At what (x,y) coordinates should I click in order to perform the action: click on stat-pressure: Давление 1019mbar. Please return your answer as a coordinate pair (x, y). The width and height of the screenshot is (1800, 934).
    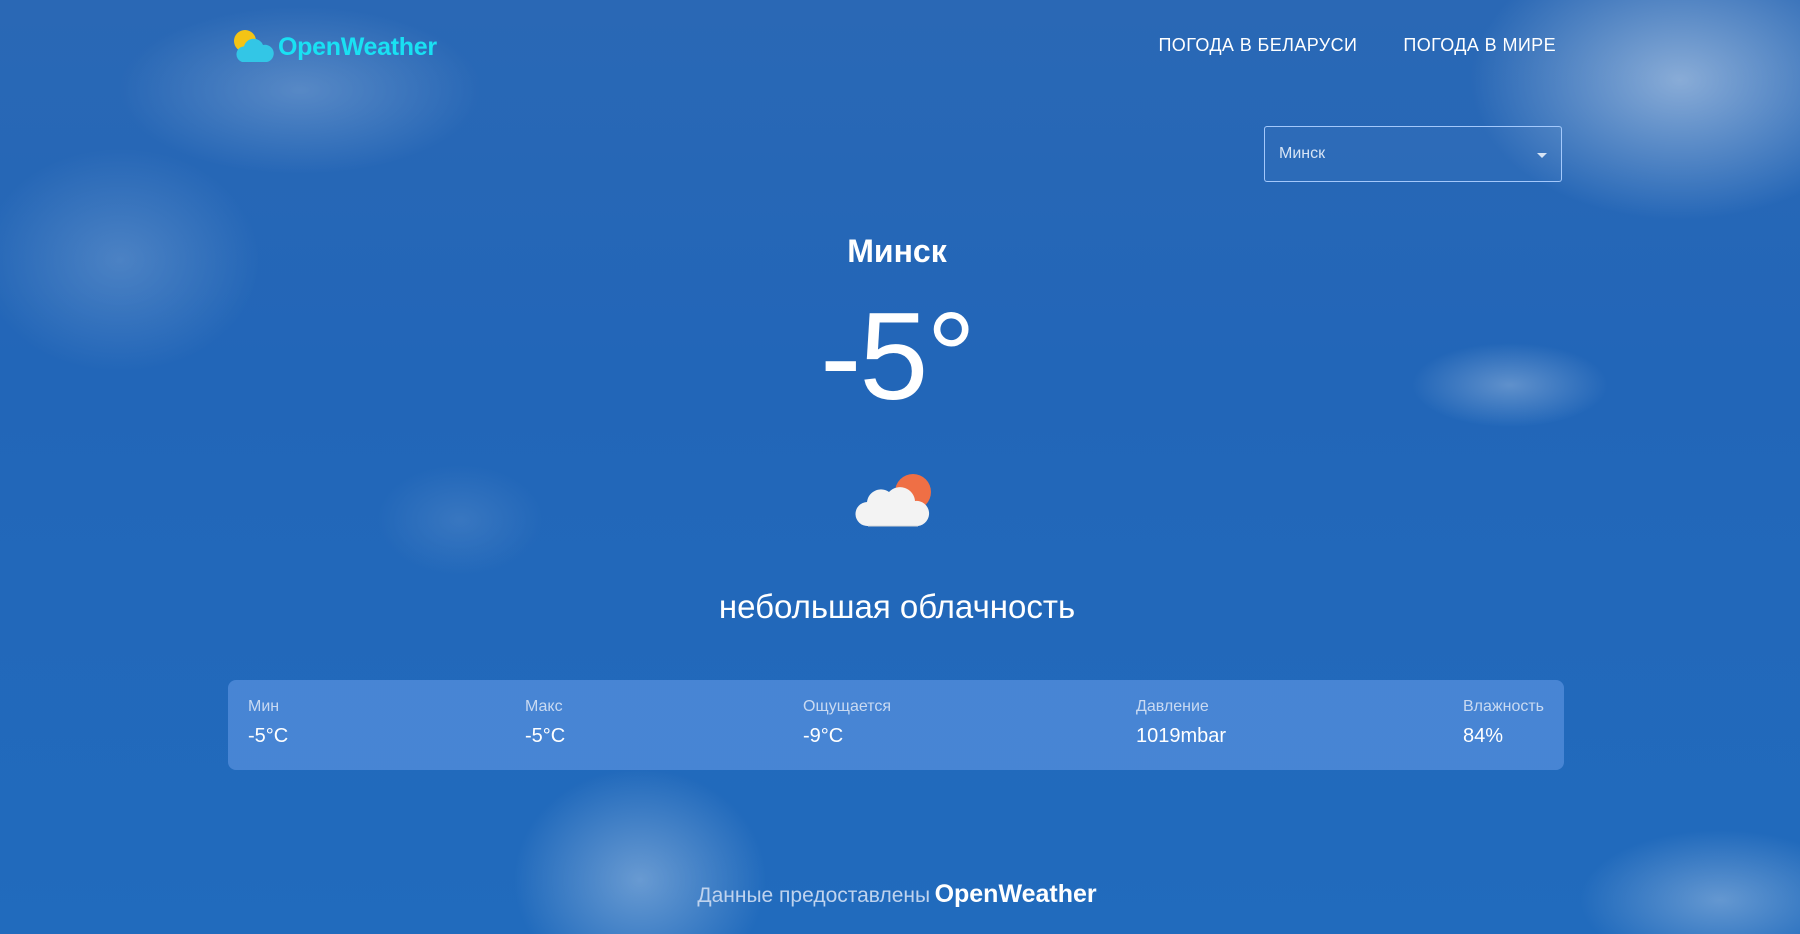
    Looking at the image, I should click on (1181, 723).